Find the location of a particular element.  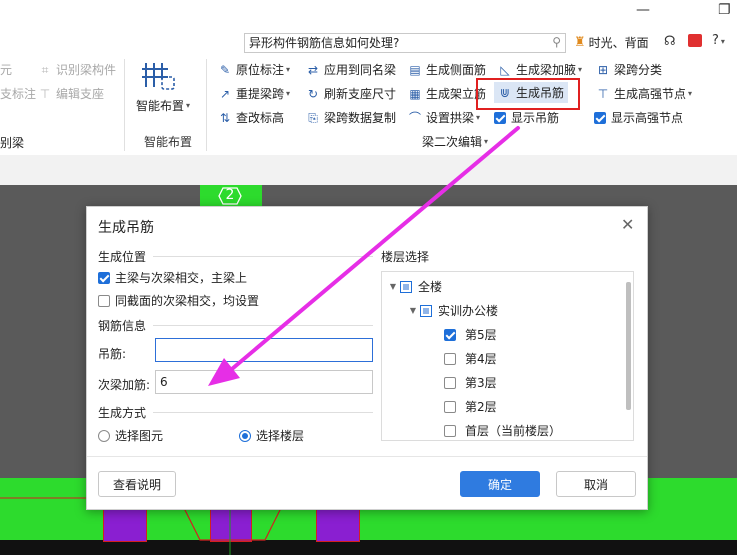

smart-layout-icon is located at coordinates (160, 76).